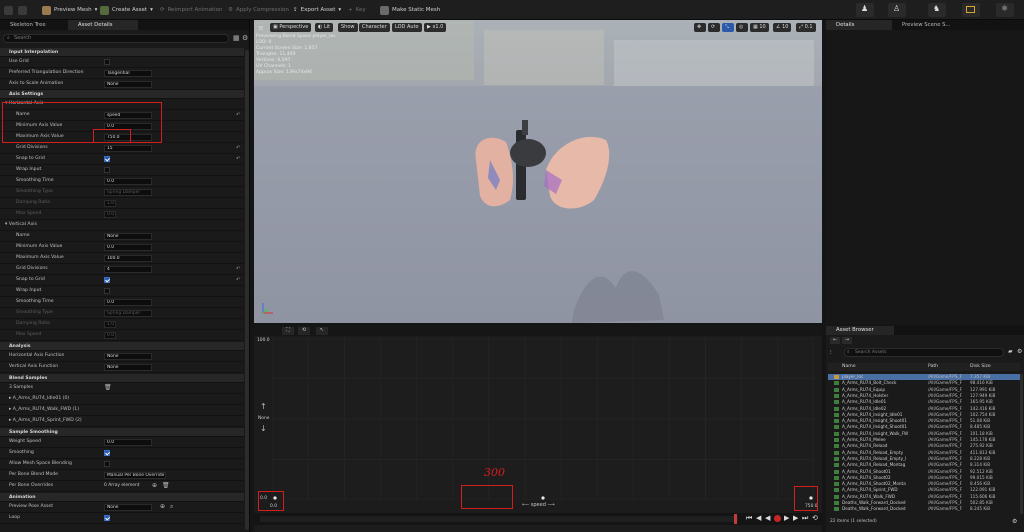 This screenshot has width=1024, height=532. I want to click on folder-icon: ▰, so click(1010, 351).